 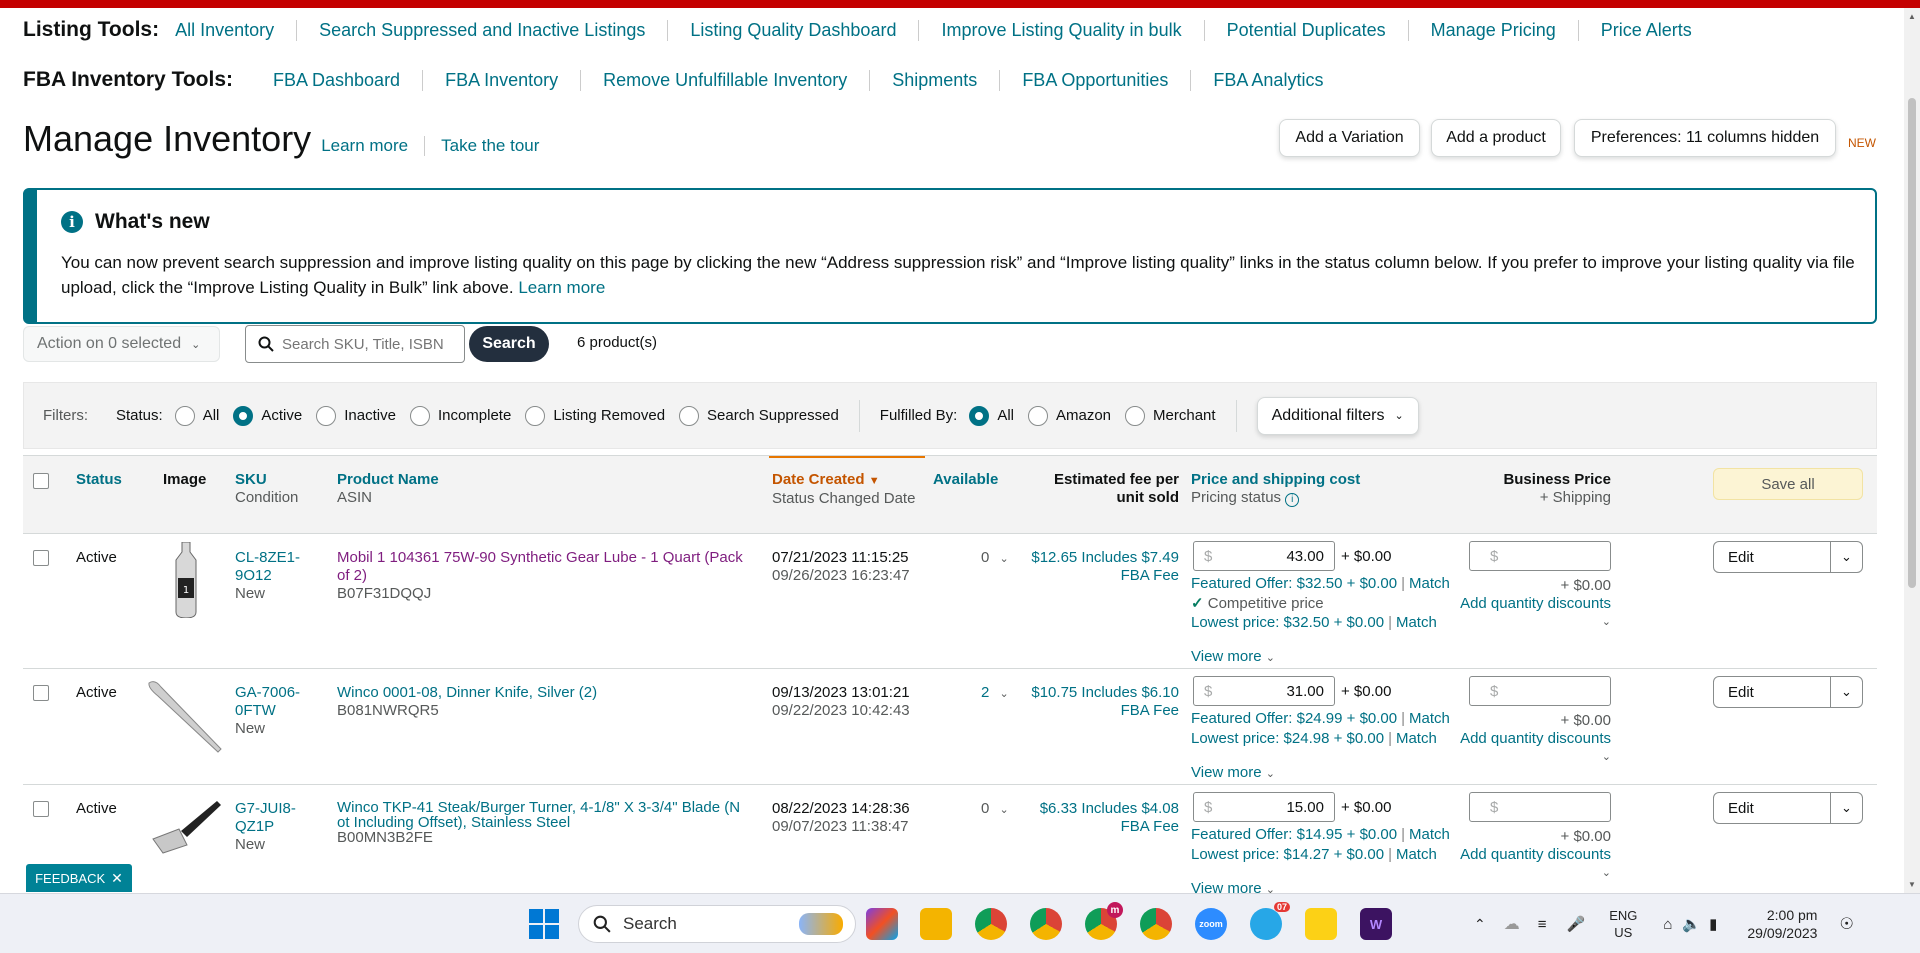 What do you see at coordinates (1060, 30) in the screenshot?
I see `nav-improve-listing-quality-bulk: Improve Listing Quality in bulk` at bounding box center [1060, 30].